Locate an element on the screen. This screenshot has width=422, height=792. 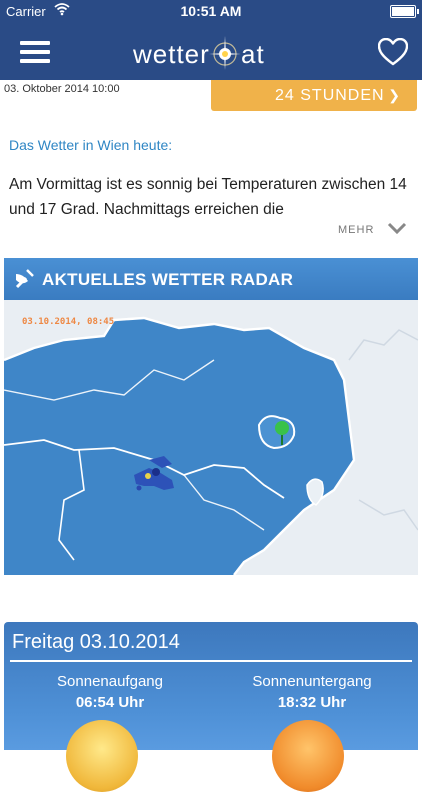
app-logo: wetter at is located at coordinates (211, 52).